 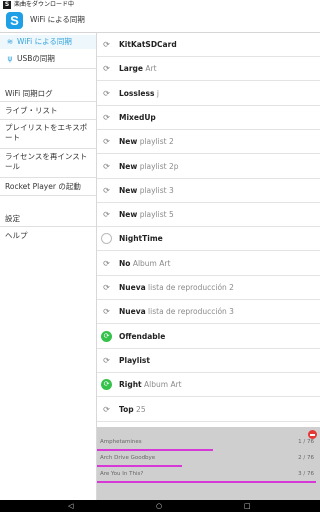 What do you see at coordinates (121, 442) in the screenshot?
I see `track-title: Amphetamines` at bounding box center [121, 442].